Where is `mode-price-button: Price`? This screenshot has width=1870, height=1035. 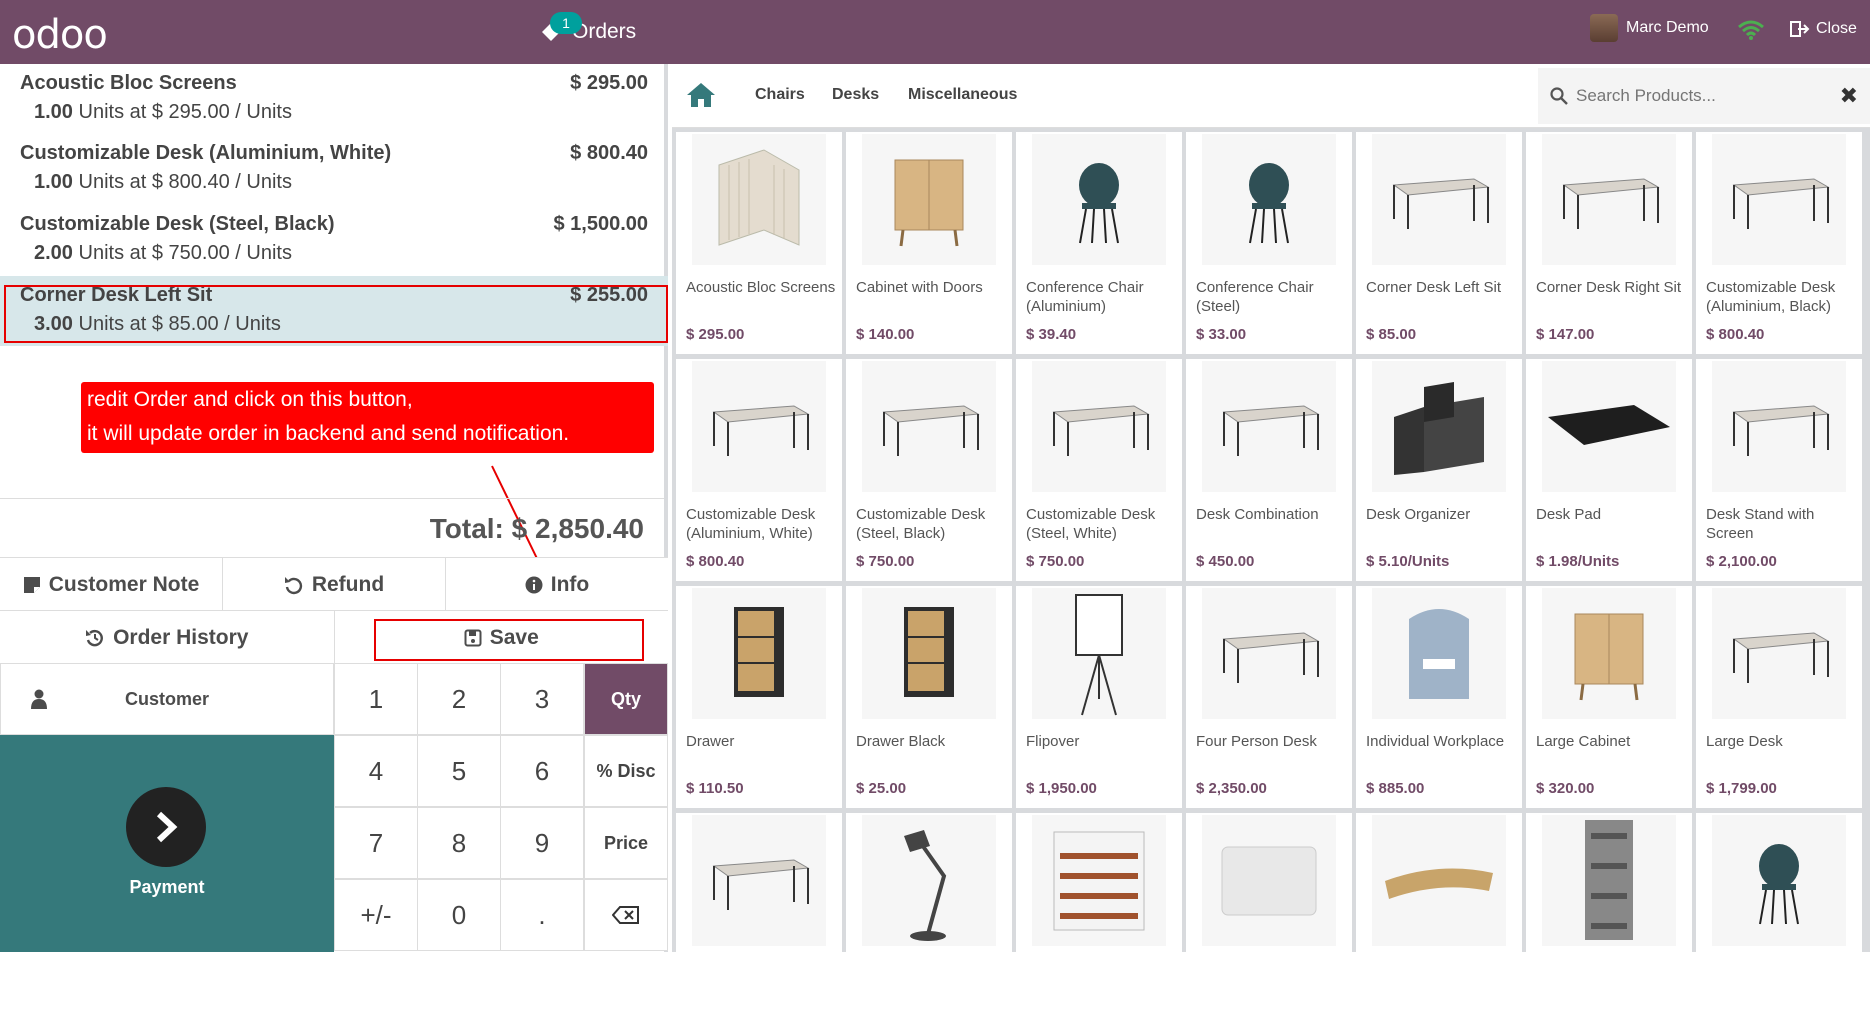
mode-price-button: Price is located at coordinates (626, 843).